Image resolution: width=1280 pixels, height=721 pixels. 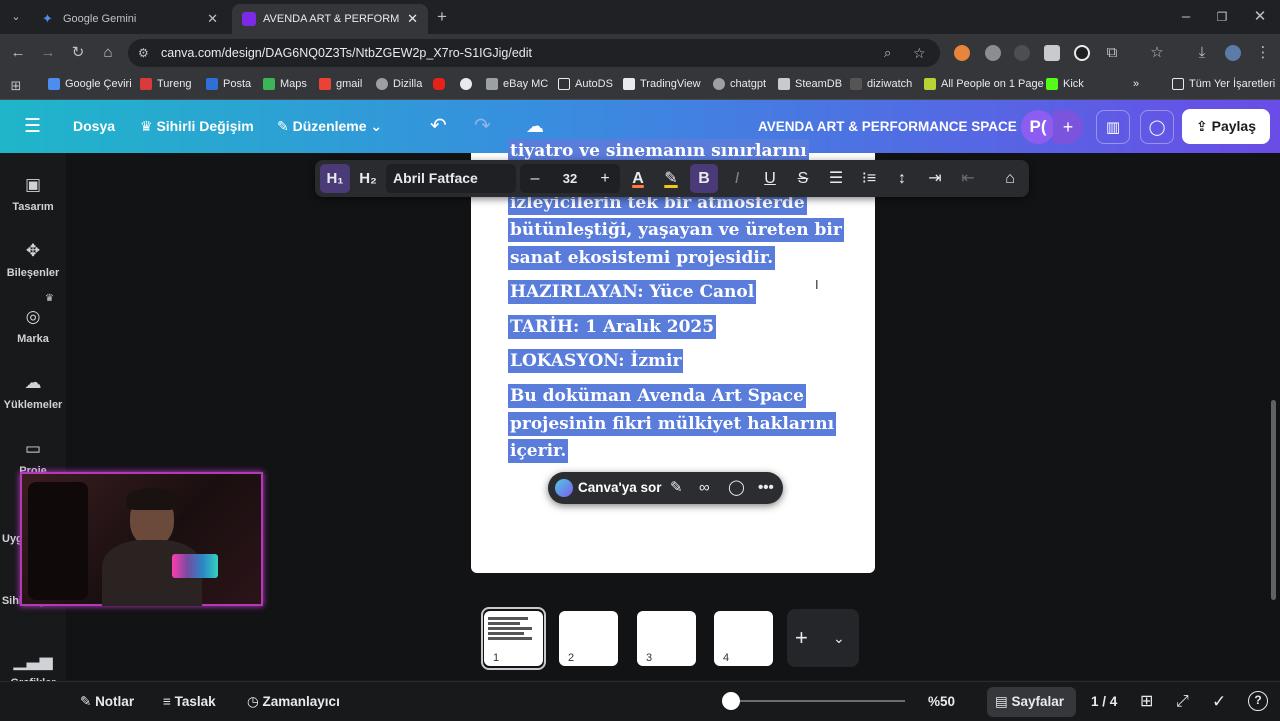 What do you see at coordinates (1052, 53) in the screenshot?
I see `shield-extension-icon` at bounding box center [1052, 53].